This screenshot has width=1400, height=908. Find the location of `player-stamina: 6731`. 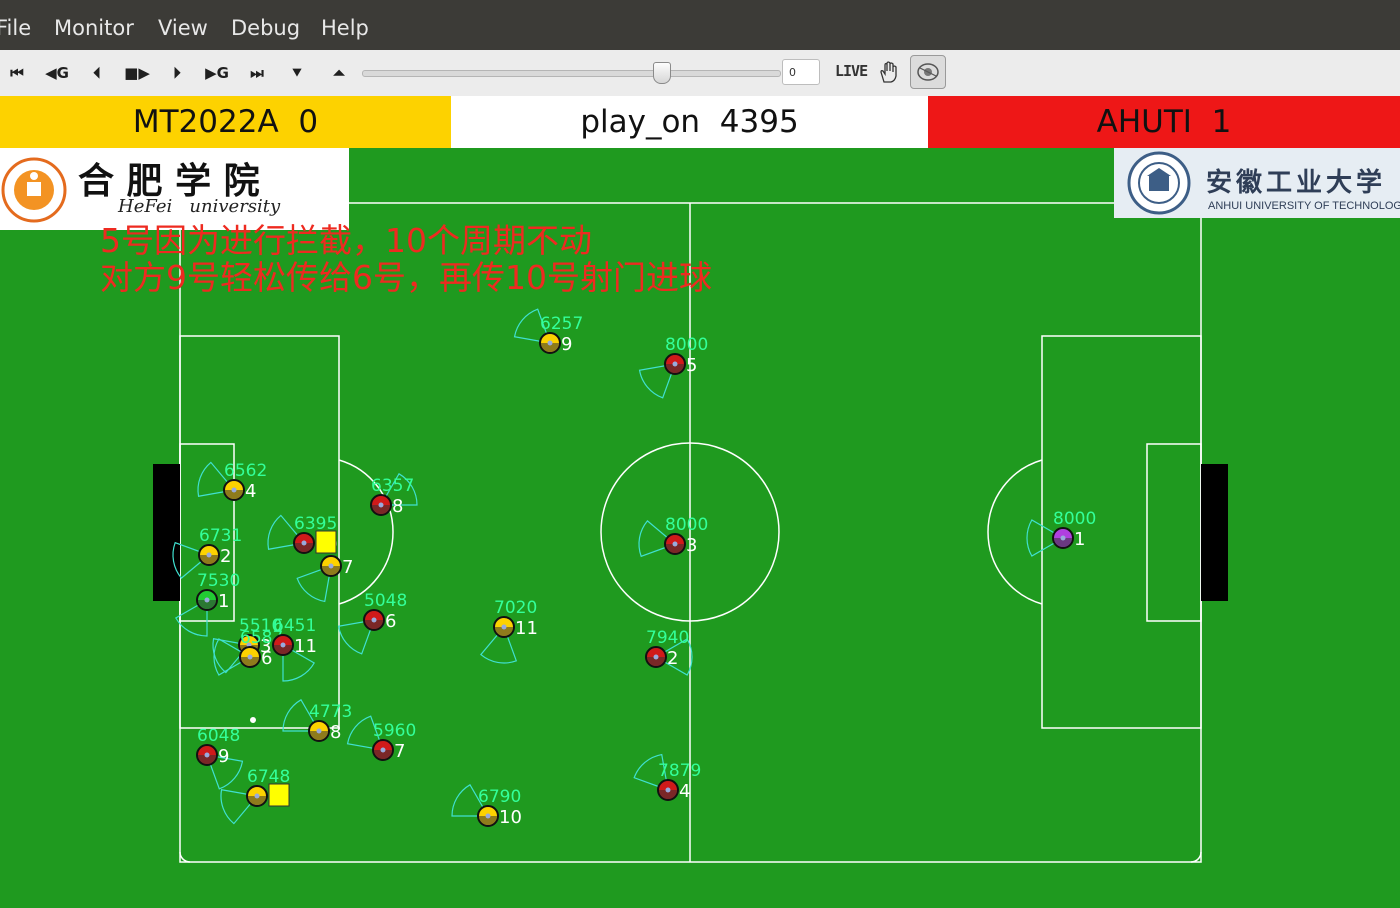

player-stamina: 6731 is located at coordinates (220, 536).